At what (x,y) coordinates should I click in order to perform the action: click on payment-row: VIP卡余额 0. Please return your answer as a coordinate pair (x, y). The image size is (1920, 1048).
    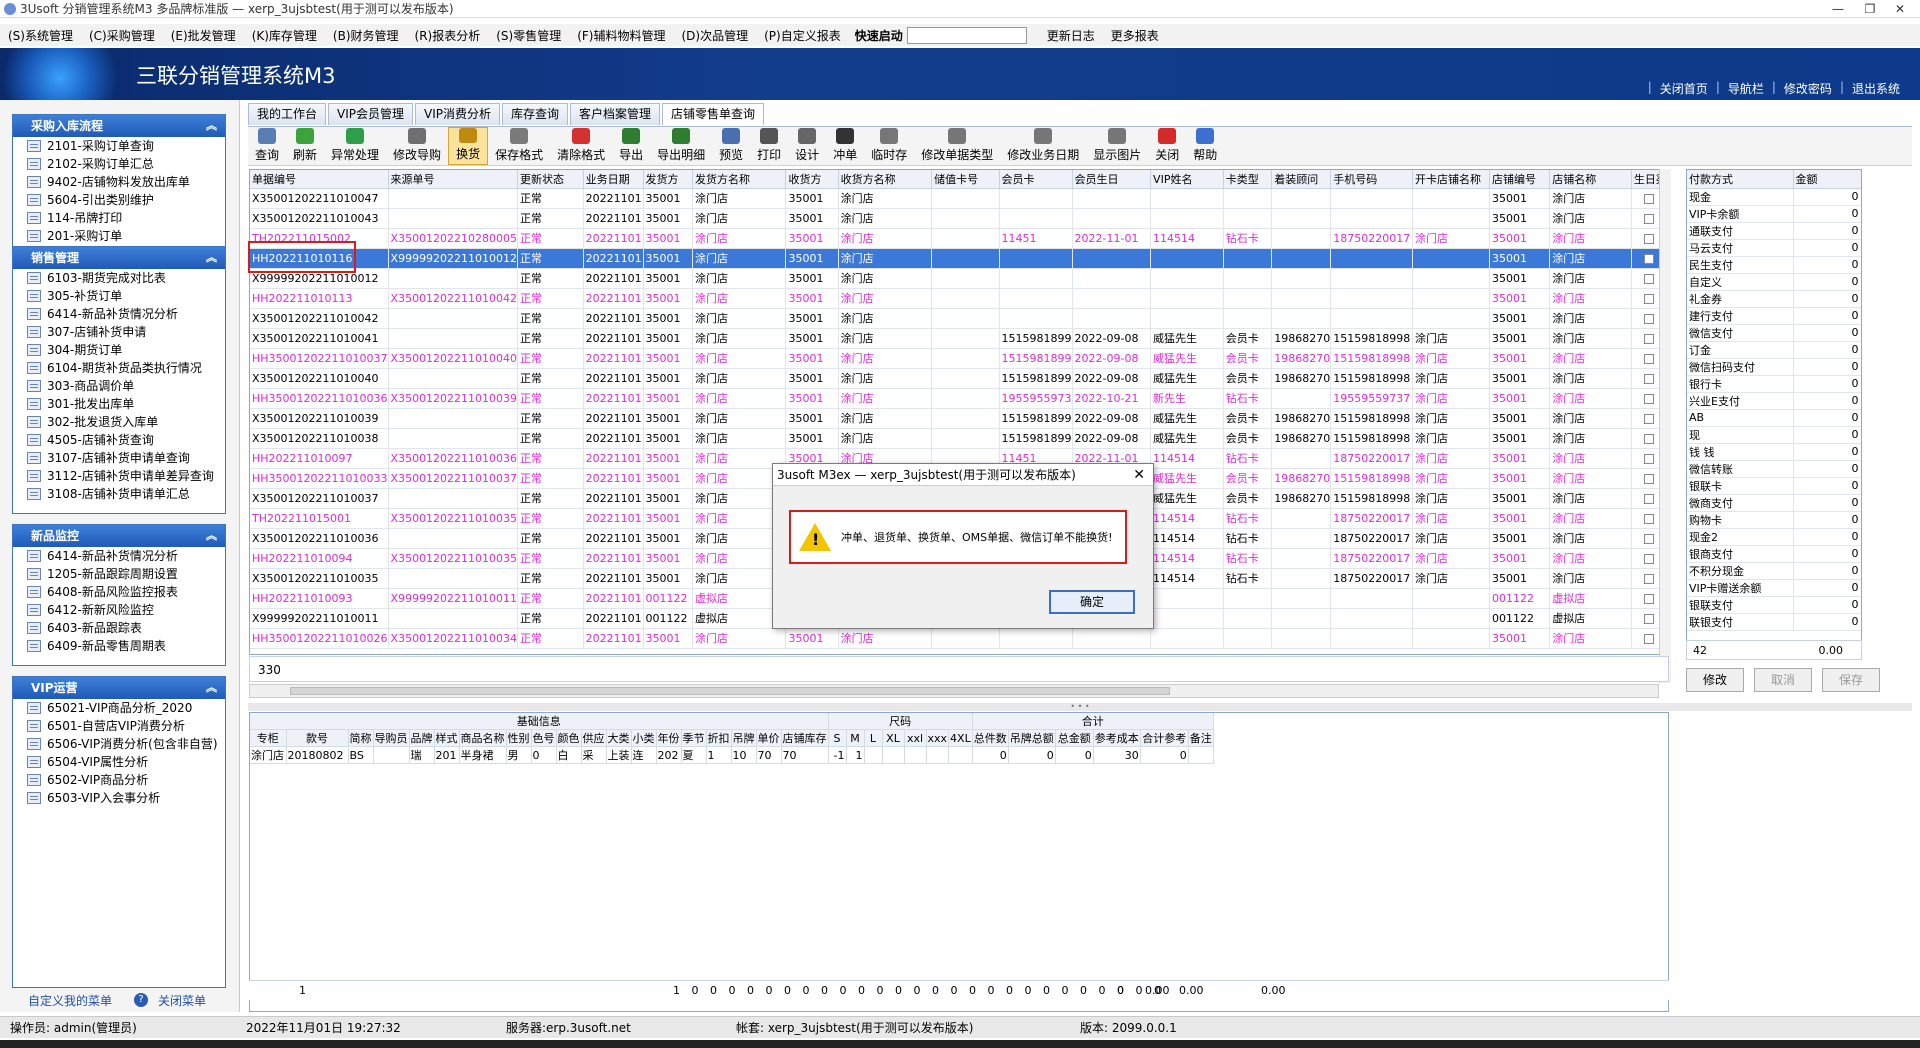
    Looking at the image, I should click on (1774, 214).